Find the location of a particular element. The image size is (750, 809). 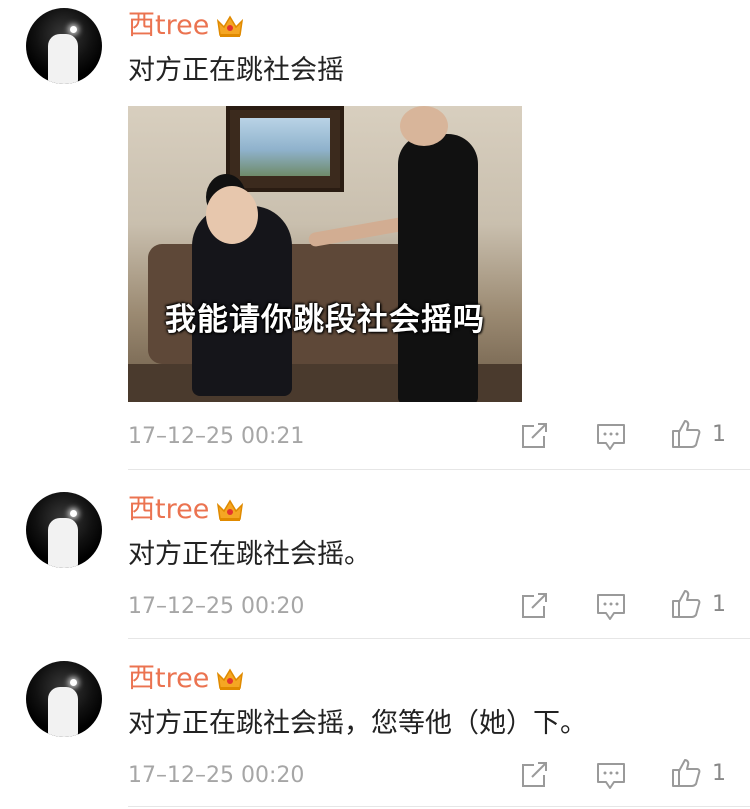

comment-text: 对方正在跳社会摇，您等他（她）下。 is located at coordinates (357, 723).